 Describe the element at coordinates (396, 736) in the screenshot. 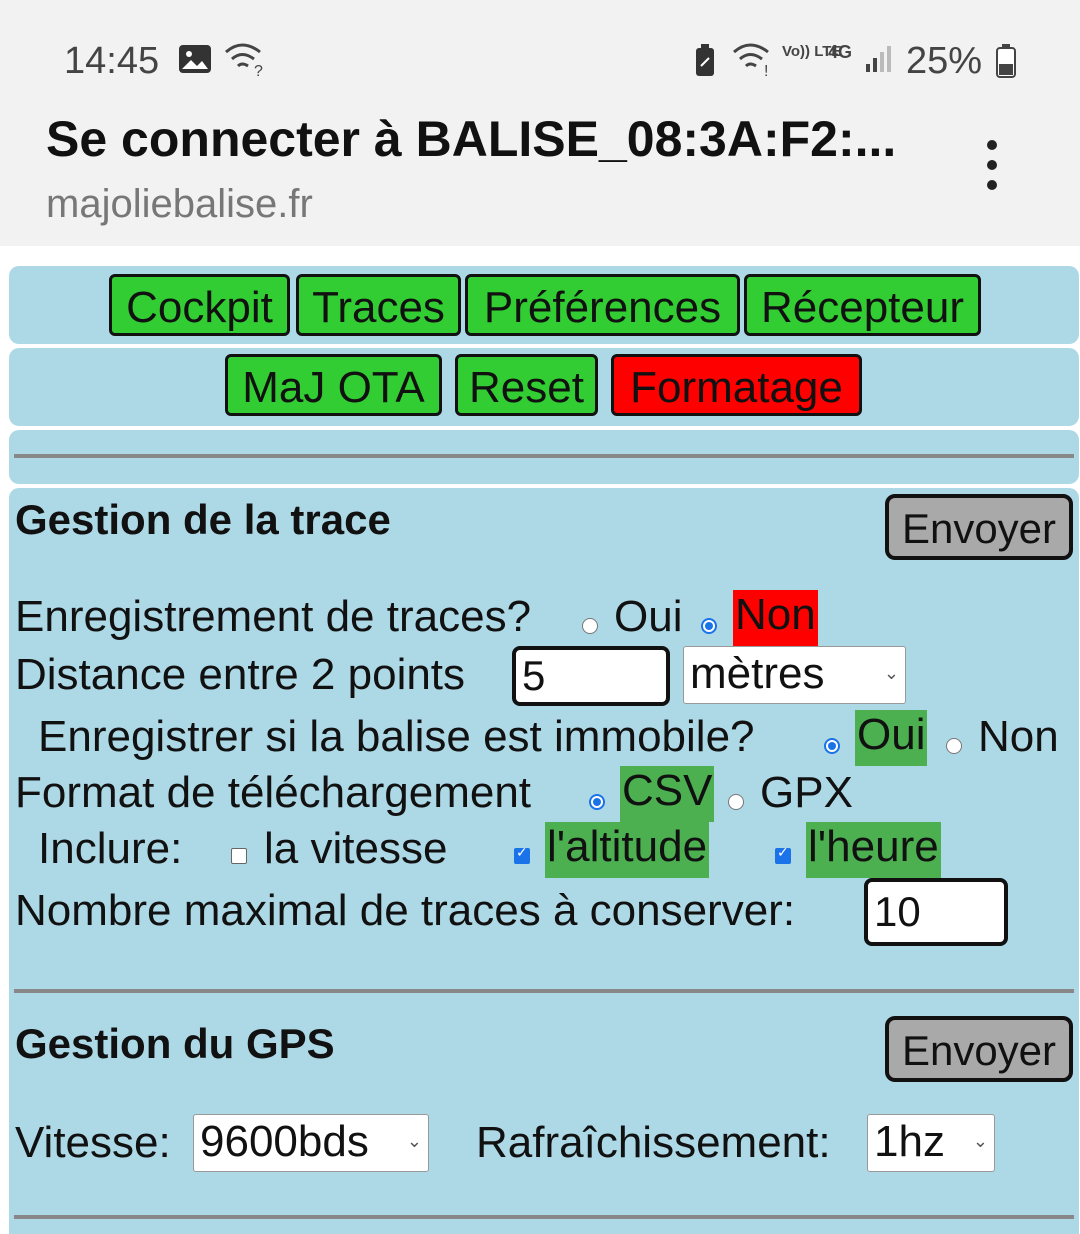

I see `immobile-label: Enregistrer si la balise est immobile?` at that location.